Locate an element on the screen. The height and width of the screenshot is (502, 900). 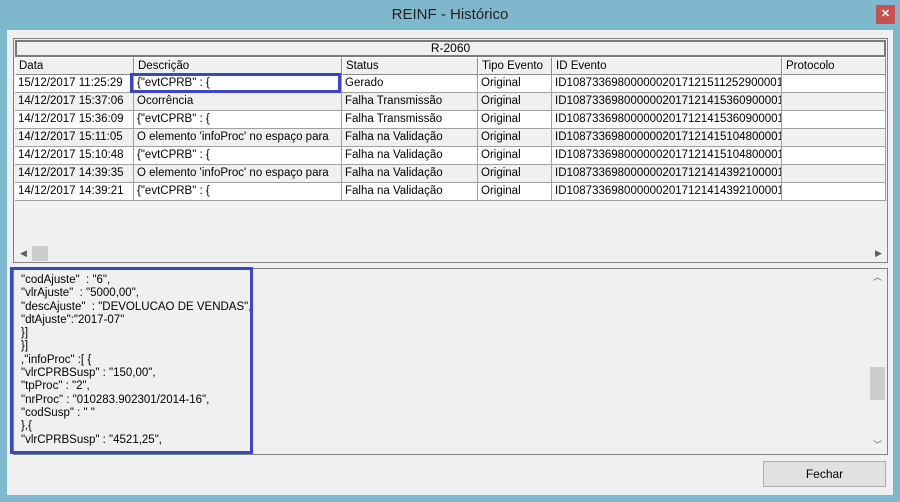
selected-cell-highlight is located at coordinates (235, 83).